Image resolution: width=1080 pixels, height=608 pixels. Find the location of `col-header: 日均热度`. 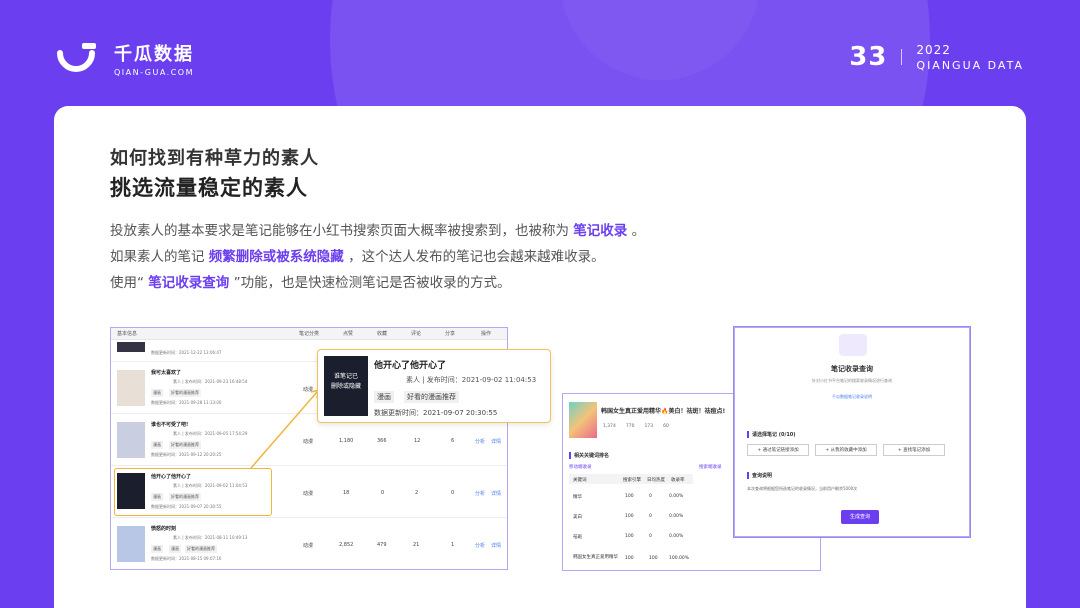

col-header: 日均热度 is located at coordinates (656, 480).